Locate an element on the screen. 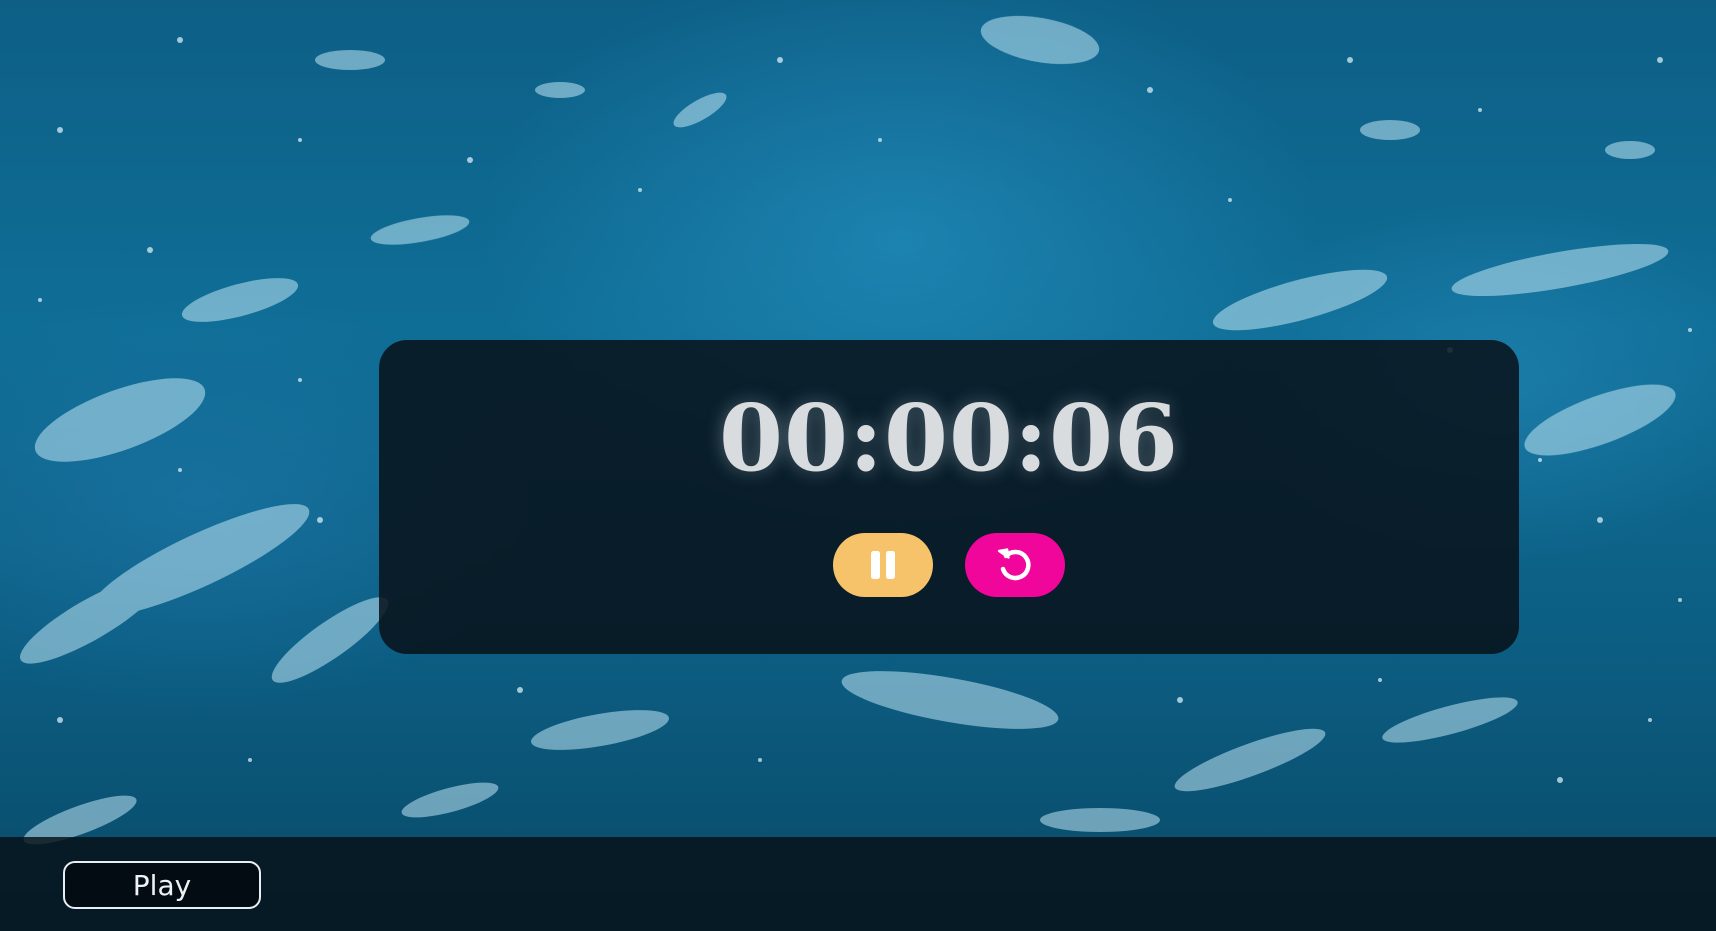  elapsed-time-display: 00:00:06 is located at coordinates (948, 438).